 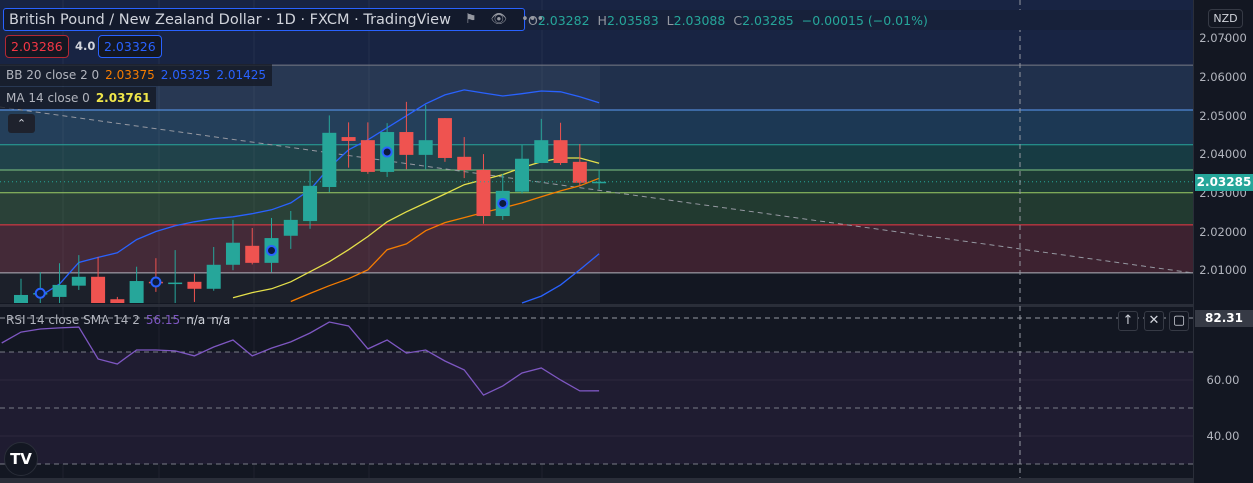 I want to click on last-price-tag: 2.03285, so click(x=1224, y=182).